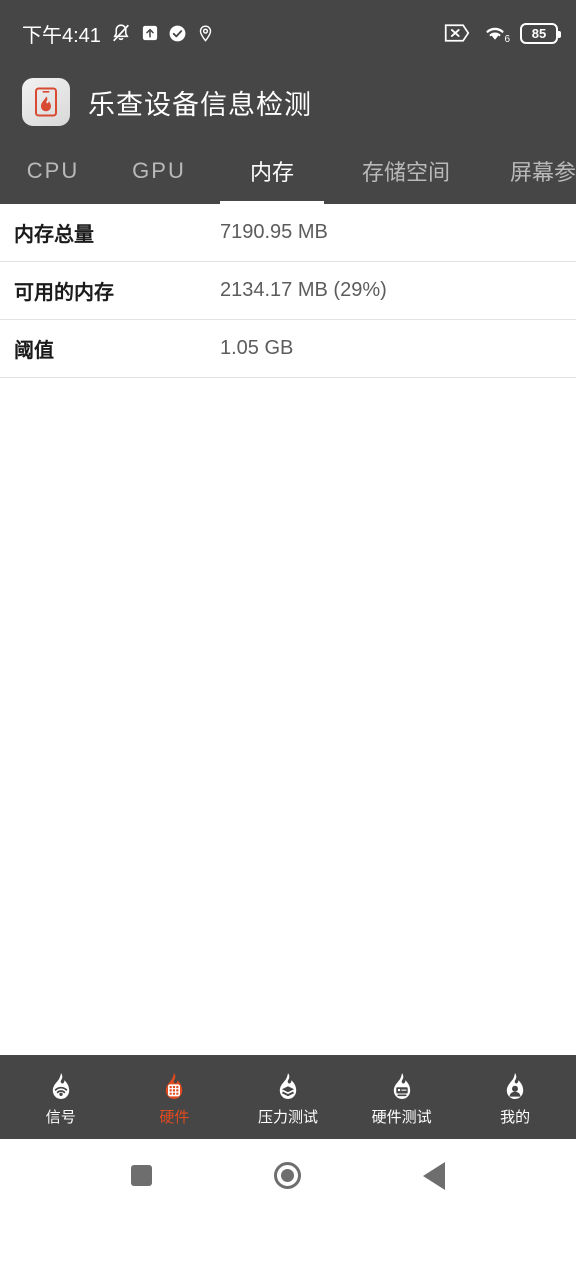 The height and width of the screenshot is (1280, 576). I want to click on table-row: 内存总量 7190.95 MB, so click(288, 233).